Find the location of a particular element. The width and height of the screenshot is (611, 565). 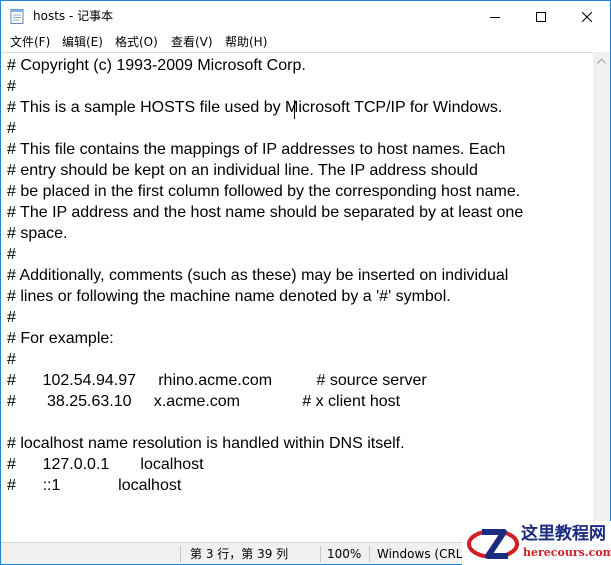

title-bar: hosts - 记事本 is located at coordinates (305, 16).